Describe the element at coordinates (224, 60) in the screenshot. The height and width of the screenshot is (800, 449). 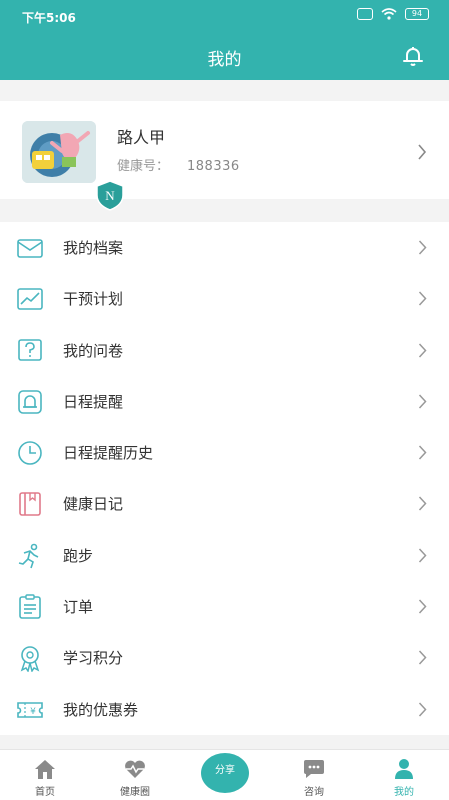
I see `page-title: 我的` at that location.